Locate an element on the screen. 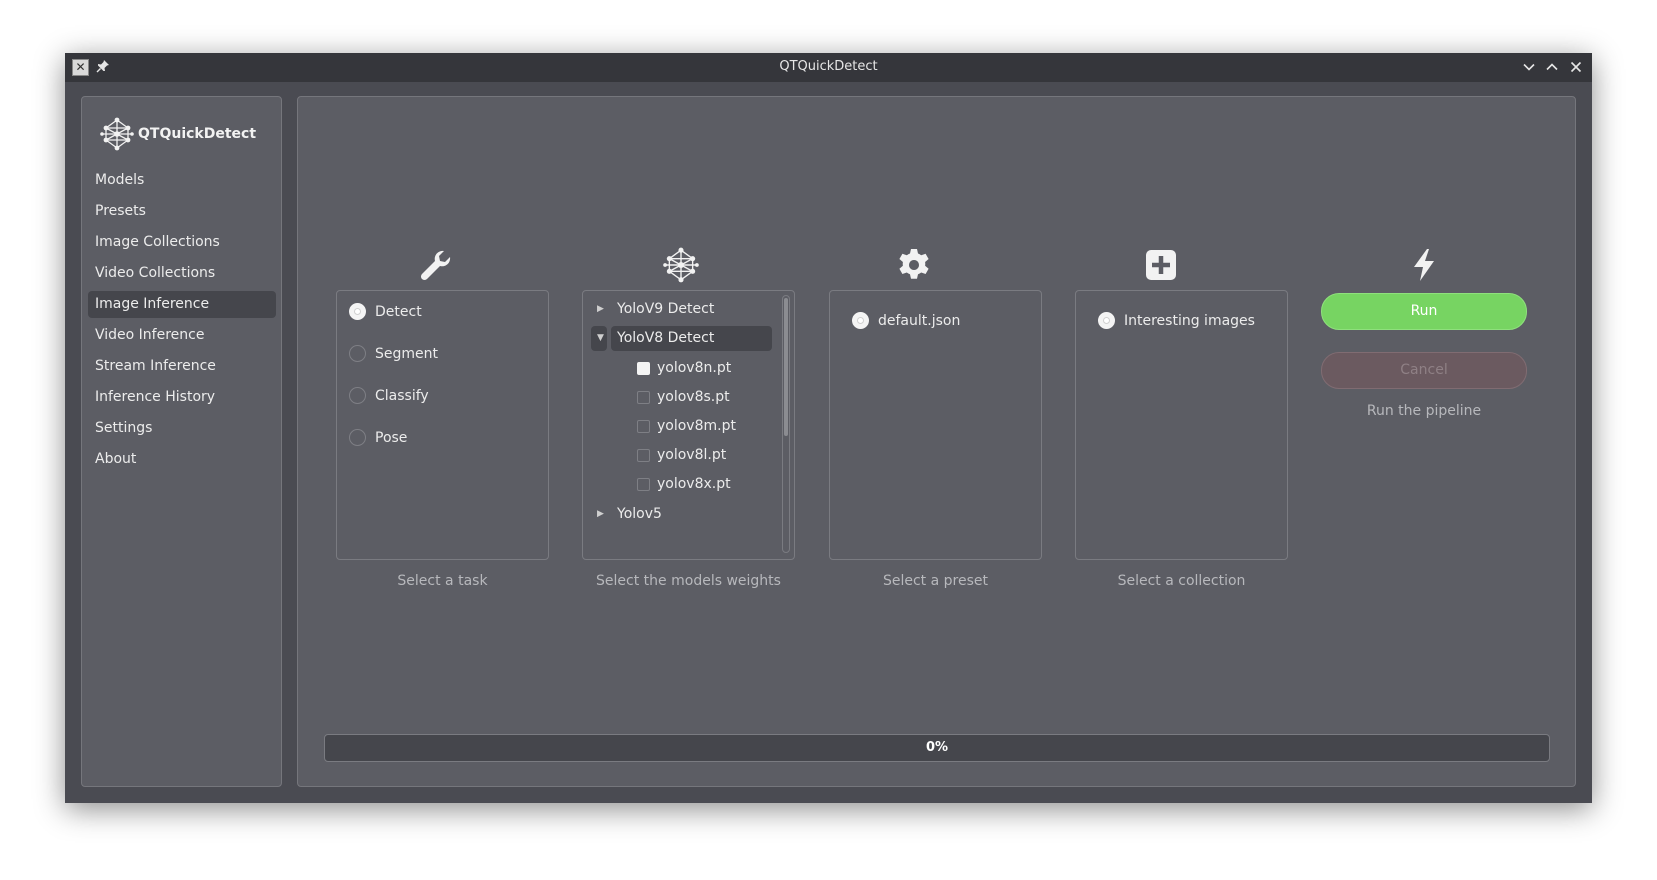 This screenshot has height=880, width=1657. preset-option-default: default.json is located at coordinates (906, 320).